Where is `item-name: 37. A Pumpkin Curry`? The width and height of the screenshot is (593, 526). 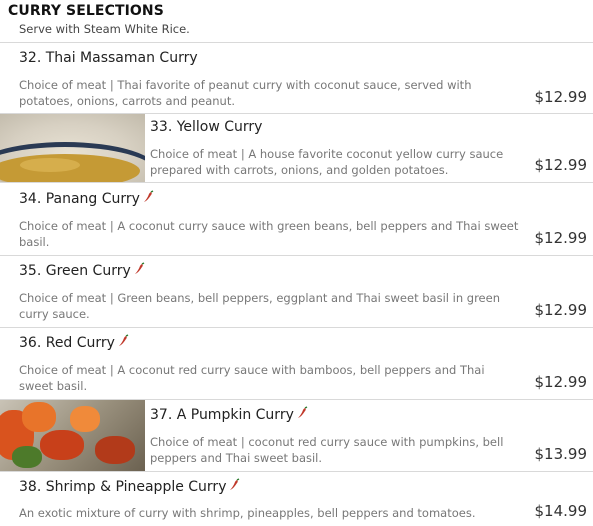 item-name: 37. A Pumpkin Curry is located at coordinates (222, 415).